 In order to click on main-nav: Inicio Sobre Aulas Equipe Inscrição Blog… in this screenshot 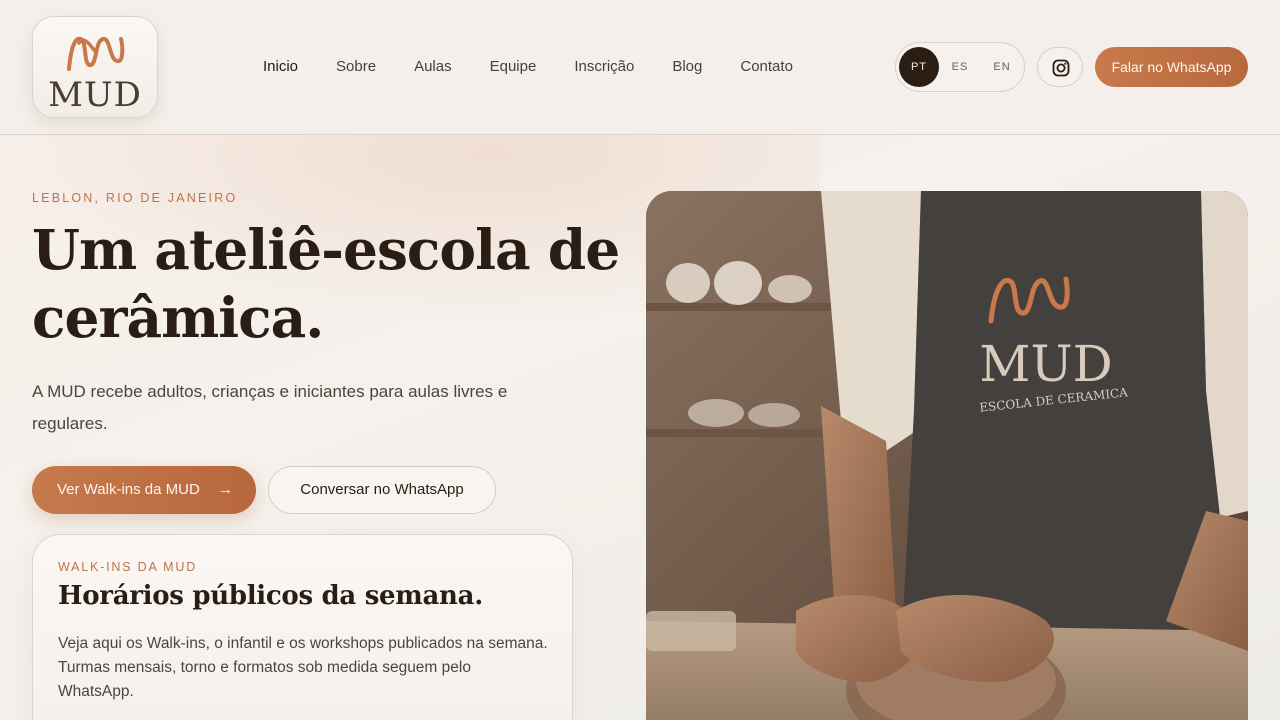, I will do `click(547, 68)`.